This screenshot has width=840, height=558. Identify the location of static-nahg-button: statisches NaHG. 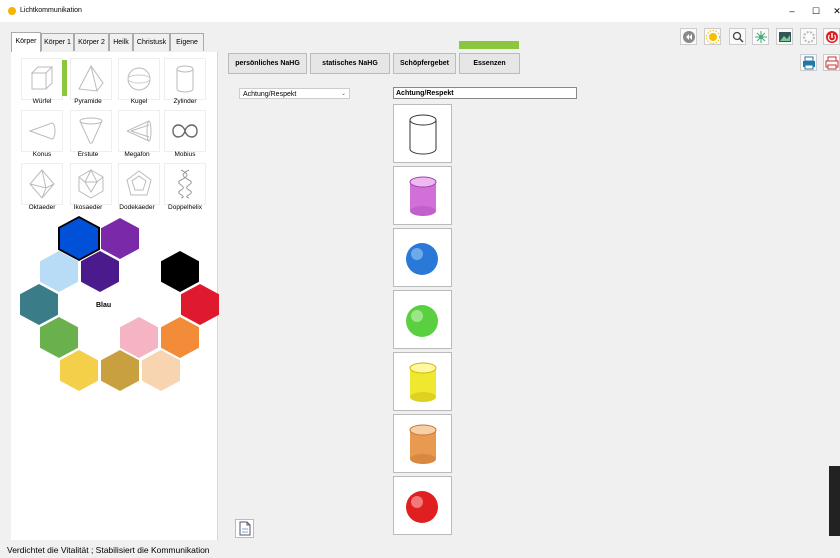
(350, 63).